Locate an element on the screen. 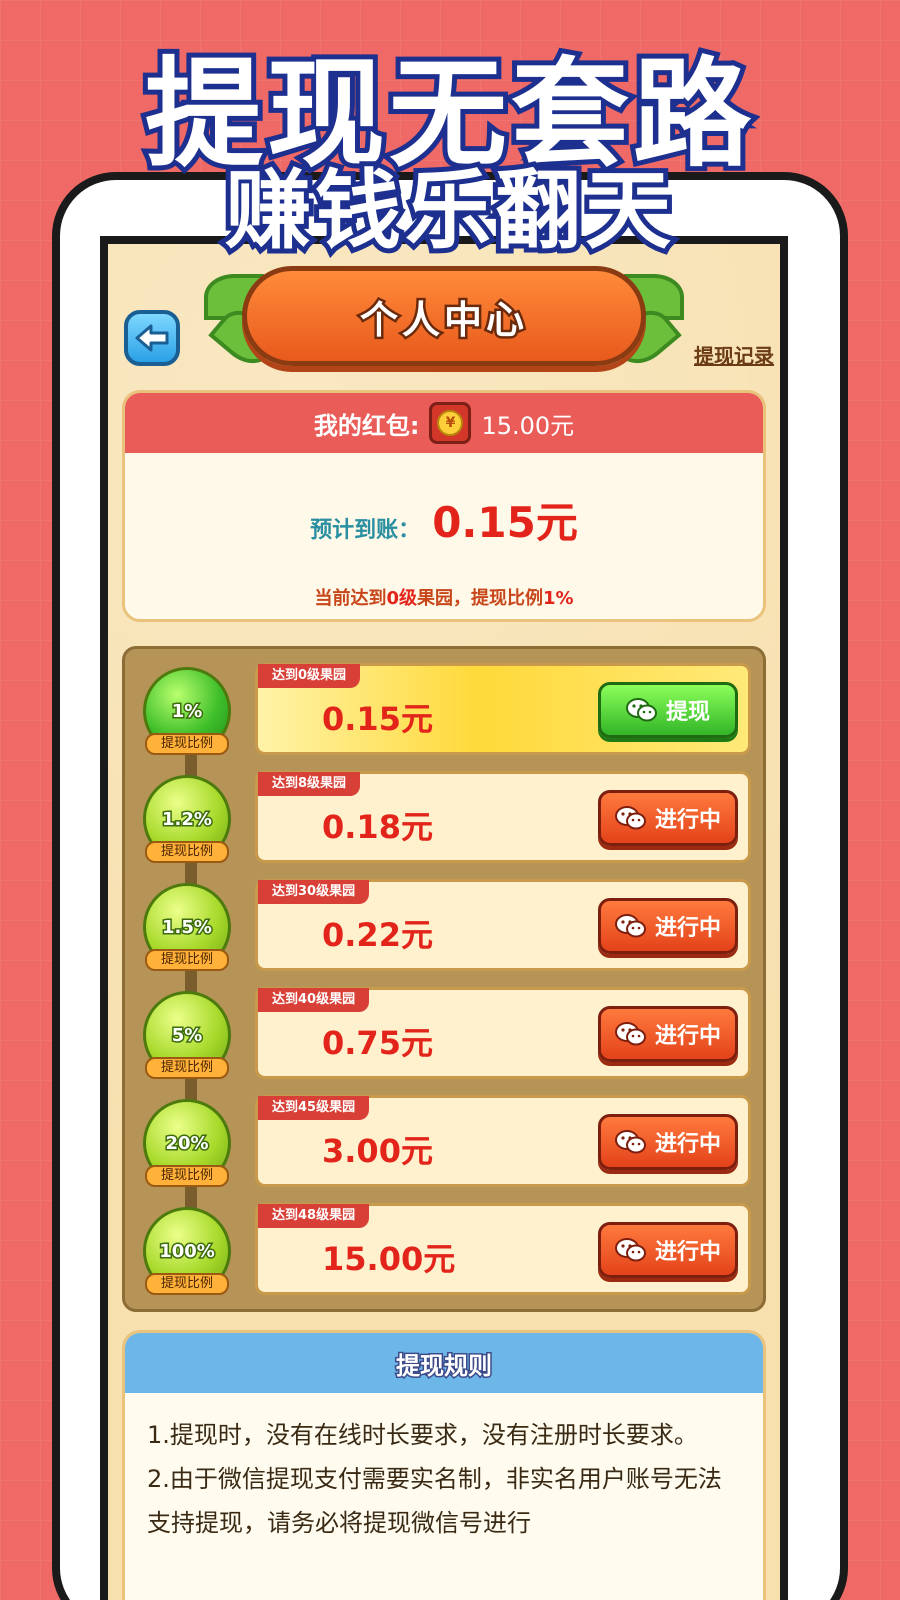 This screenshot has height=1600, width=900. requirement-tag: 达到0级果园 is located at coordinates (309, 676).